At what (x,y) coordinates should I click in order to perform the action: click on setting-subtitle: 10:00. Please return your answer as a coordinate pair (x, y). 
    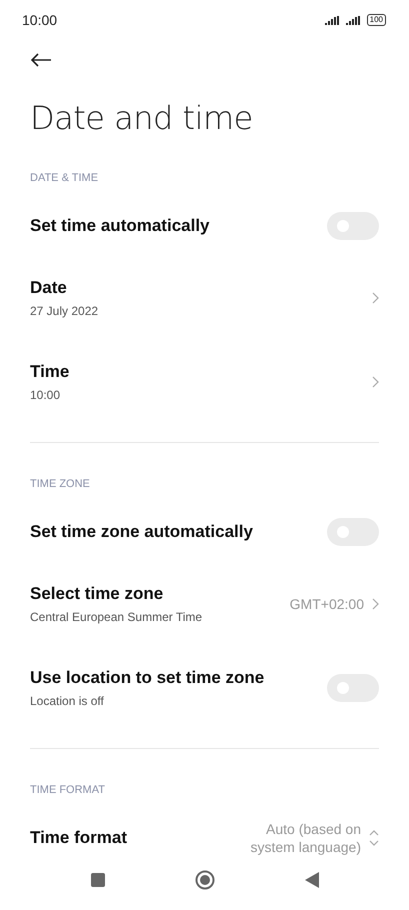
    Looking at the image, I should click on (46, 395).